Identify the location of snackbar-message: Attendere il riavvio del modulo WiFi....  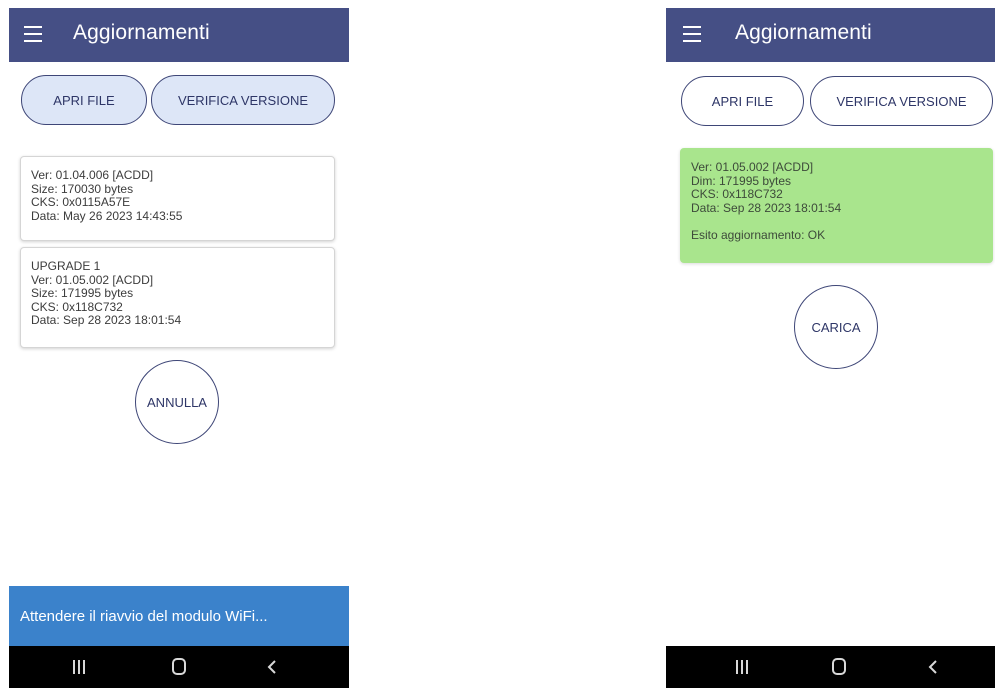
(144, 616).